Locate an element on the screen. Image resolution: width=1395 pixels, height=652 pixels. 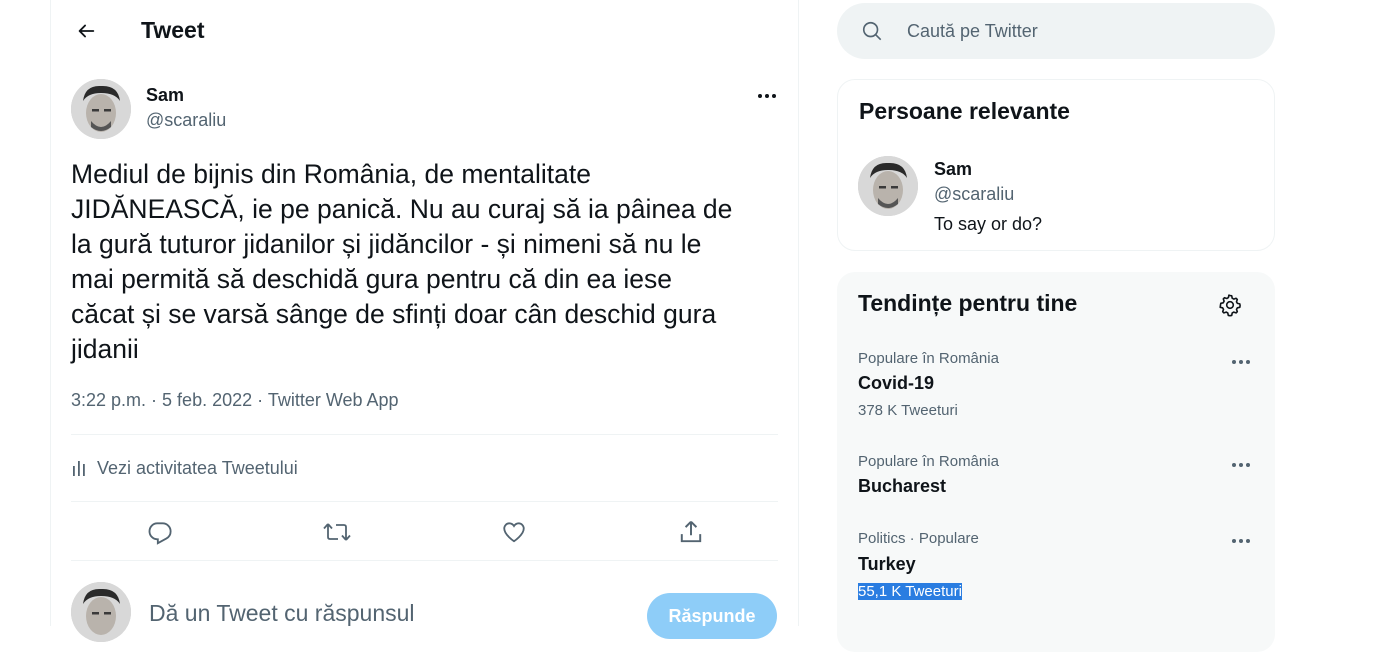
retweet-action-button is located at coordinates (337, 532).